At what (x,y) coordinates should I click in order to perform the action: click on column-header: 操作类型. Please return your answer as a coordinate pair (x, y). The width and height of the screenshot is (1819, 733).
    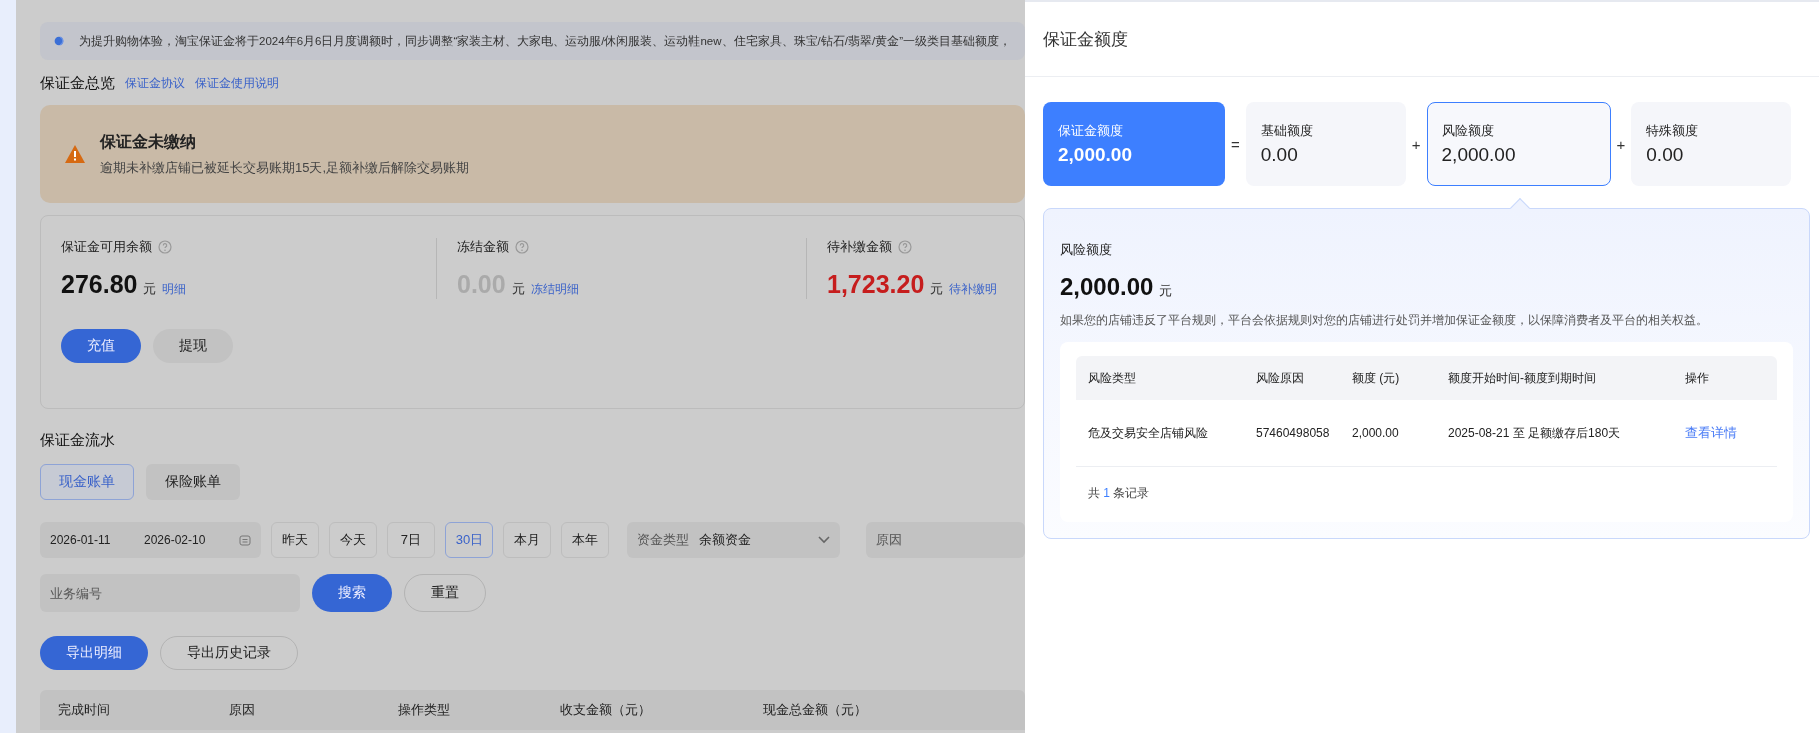
    Looking at the image, I should click on (424, 710).